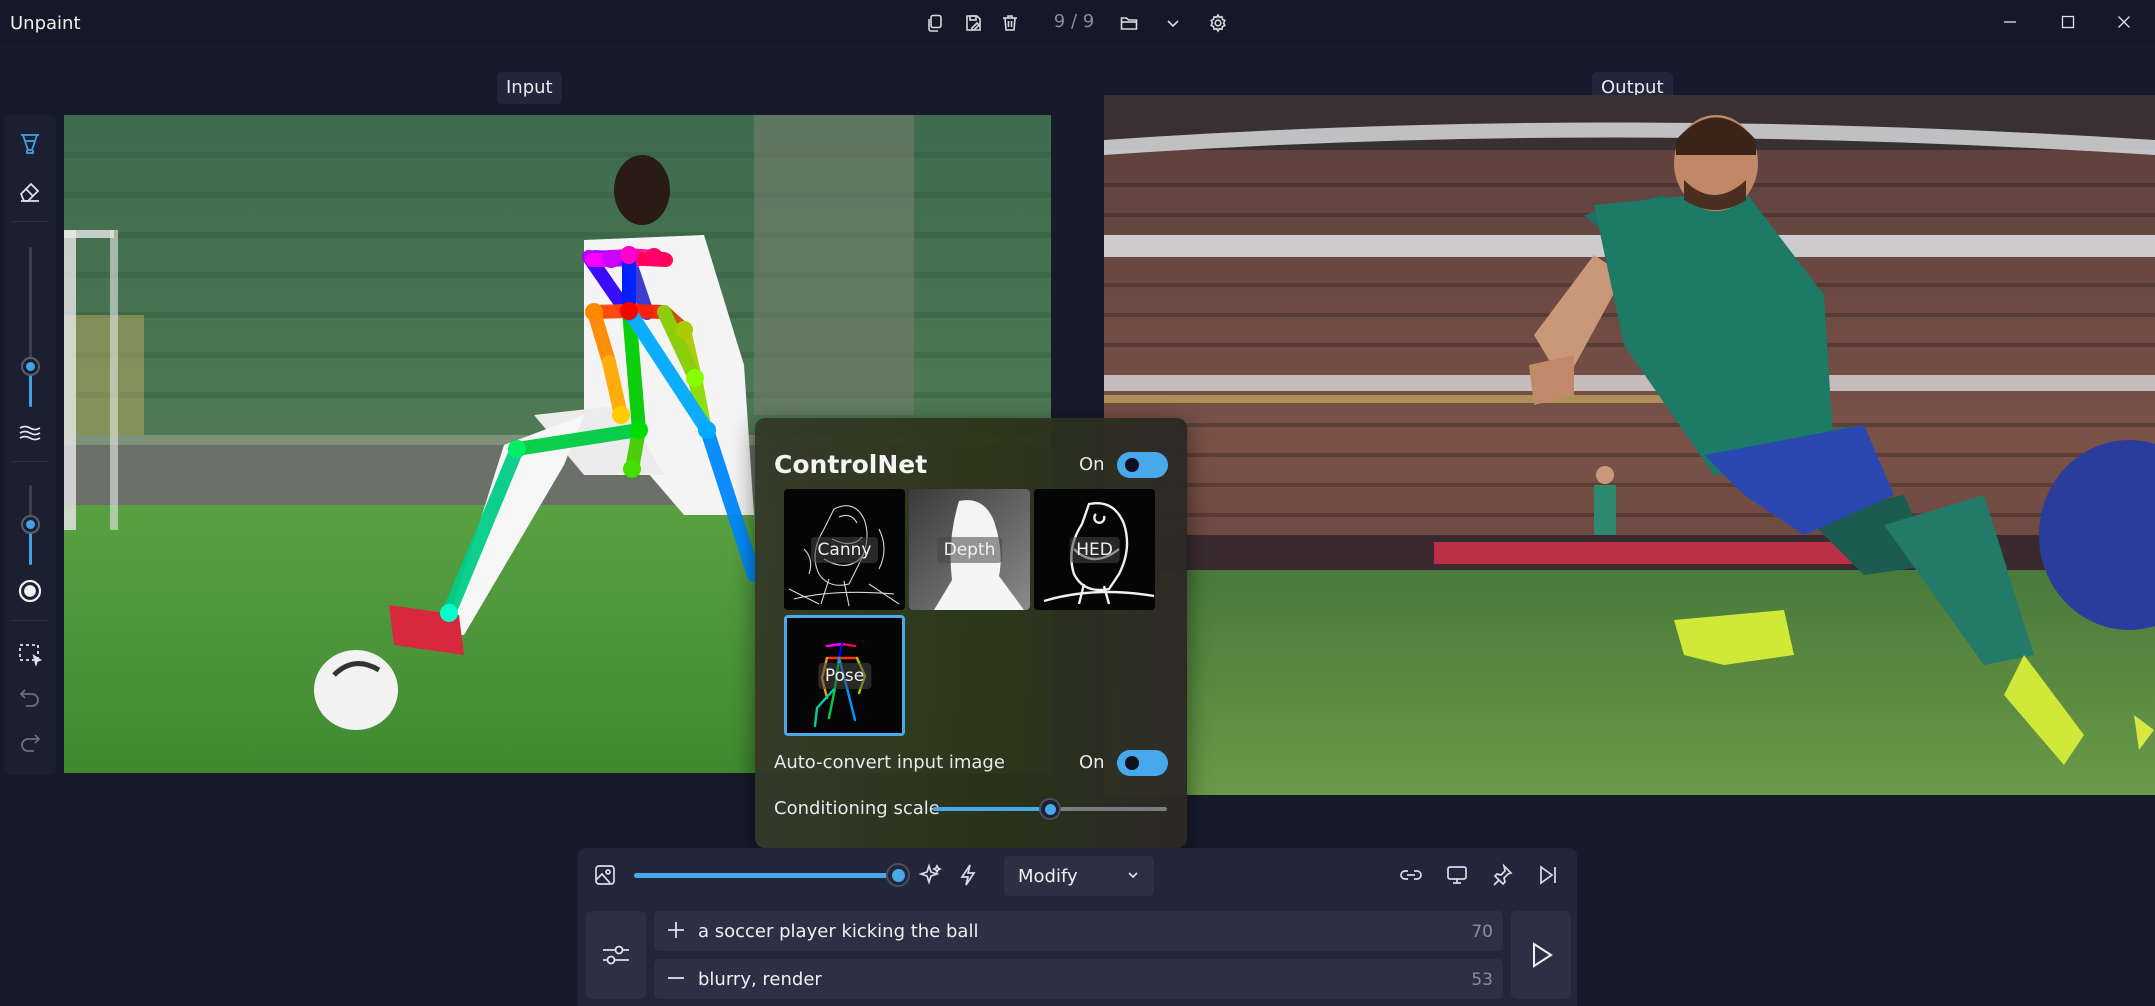  I want to click on controlnet-mode-canny: Canny, so click(844, 549).